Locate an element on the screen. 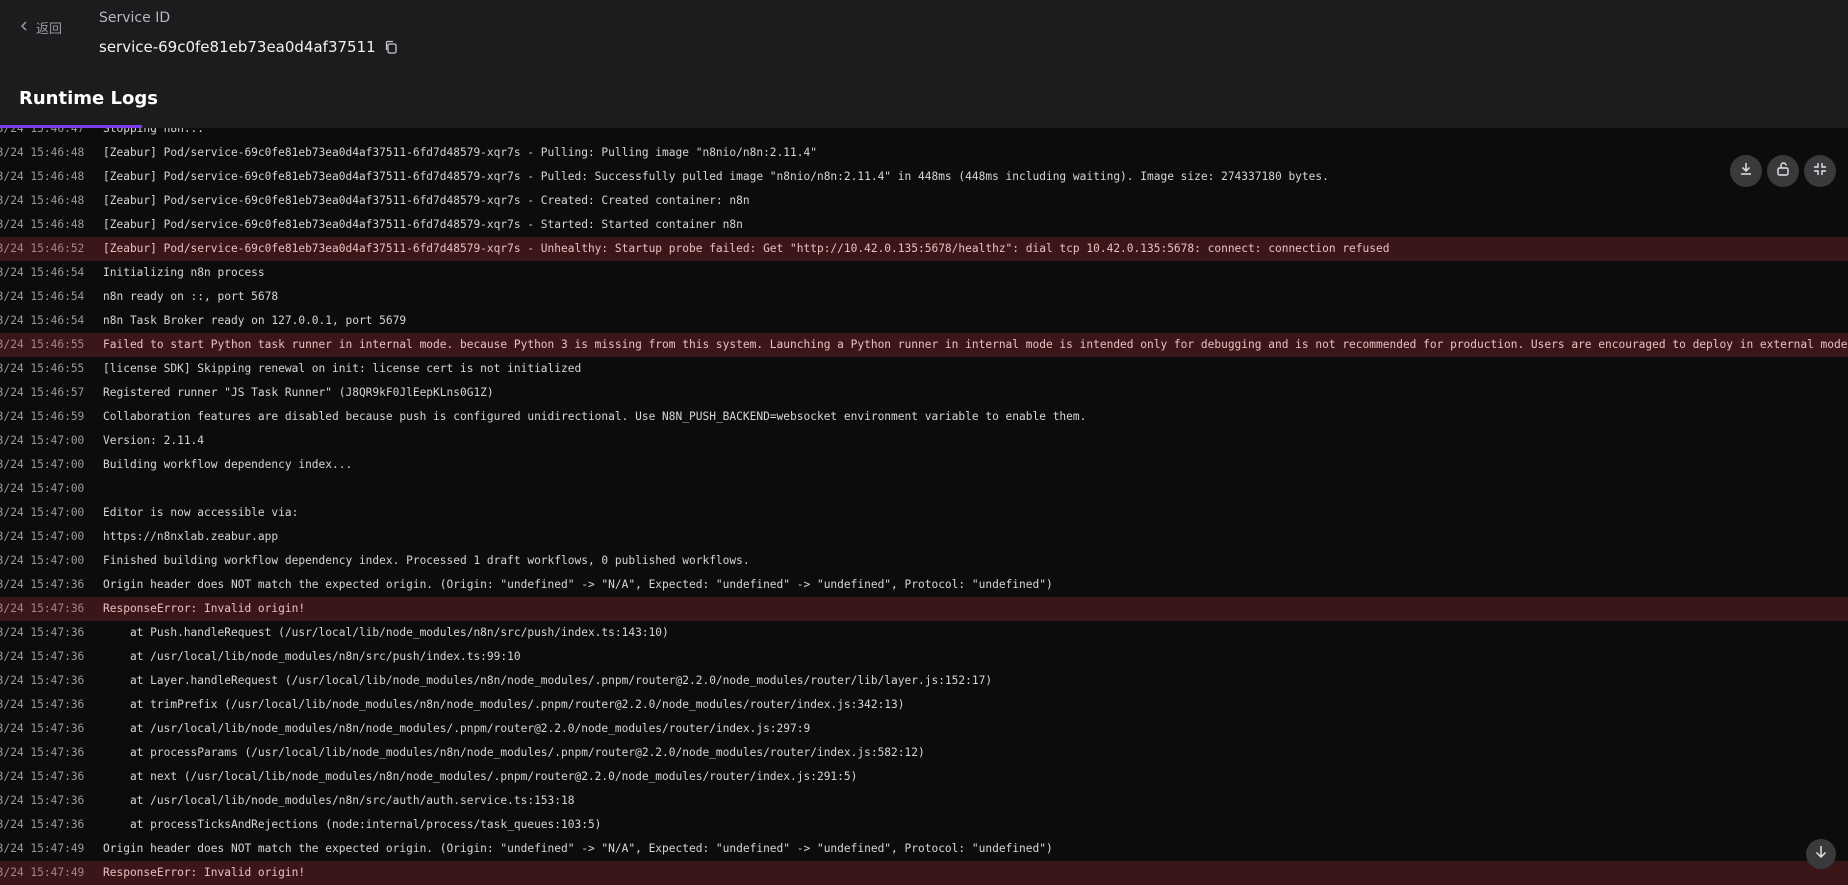 This screenshot has width=1848, height=885. back-label: 返回 is located at coordinates (49, 29).